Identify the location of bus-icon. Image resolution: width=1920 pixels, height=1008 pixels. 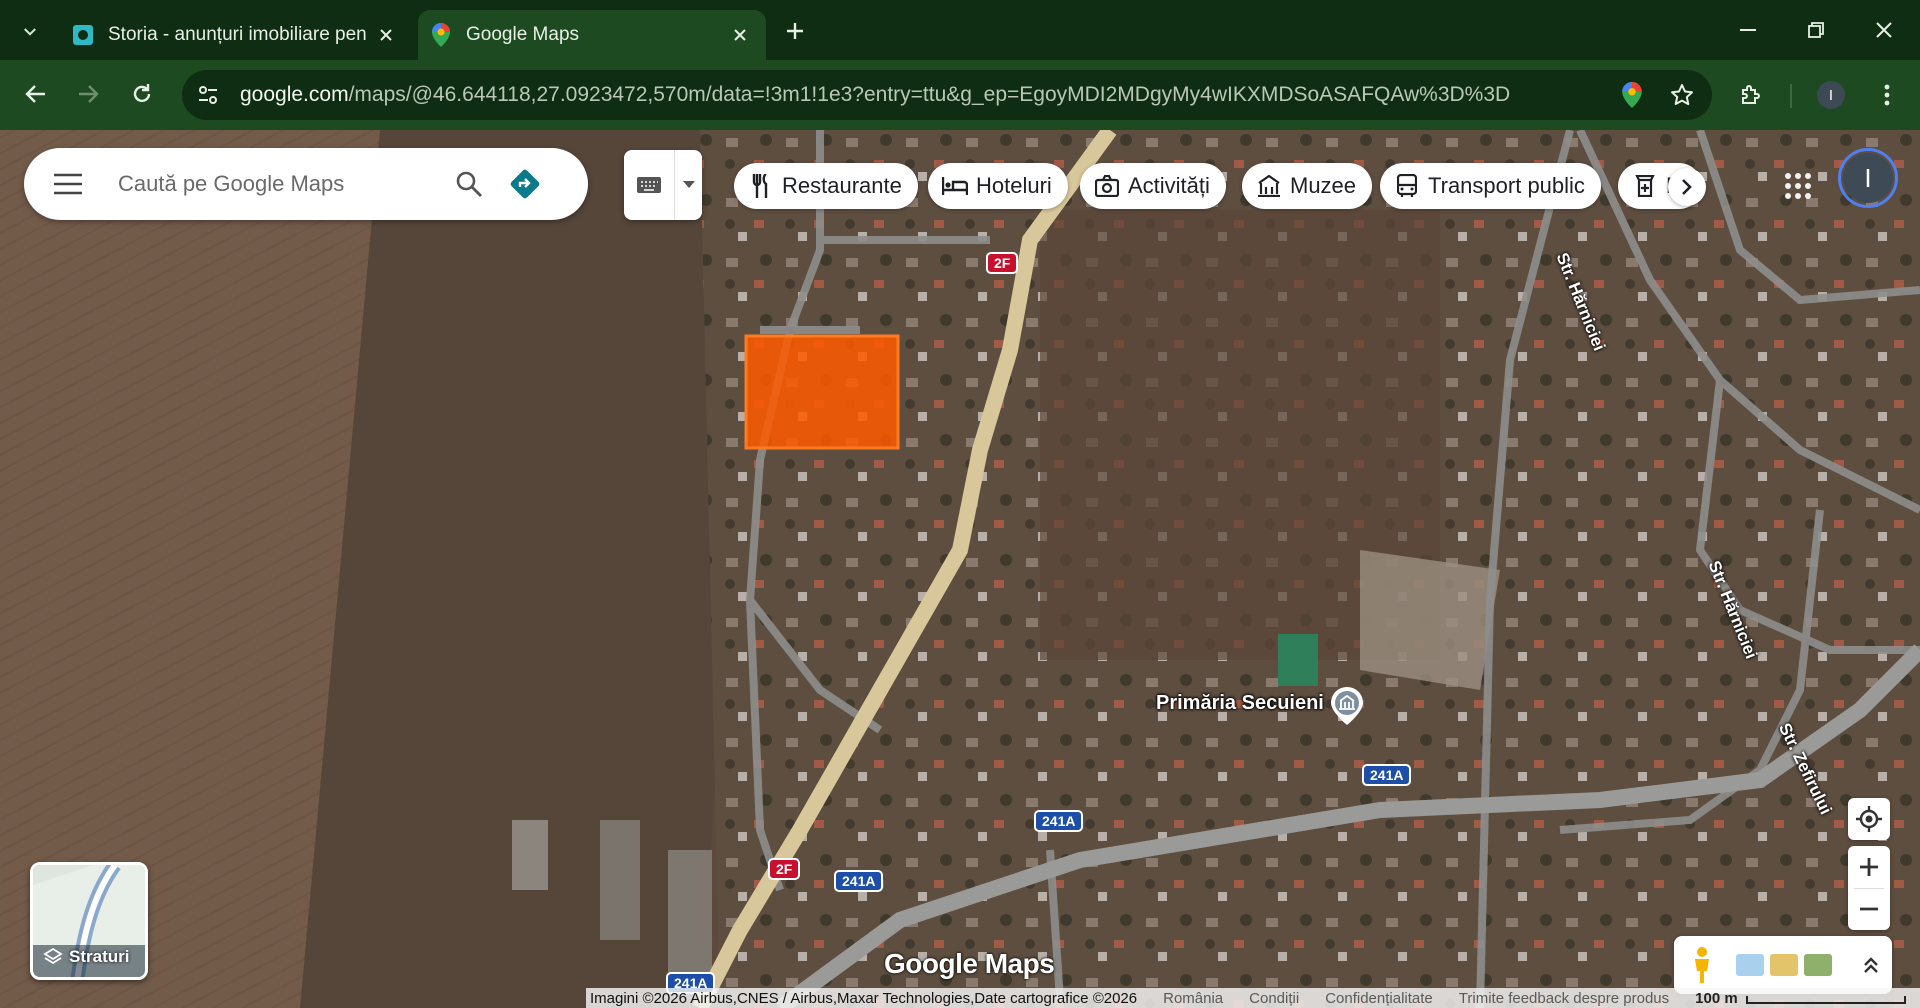
(1407, 186).